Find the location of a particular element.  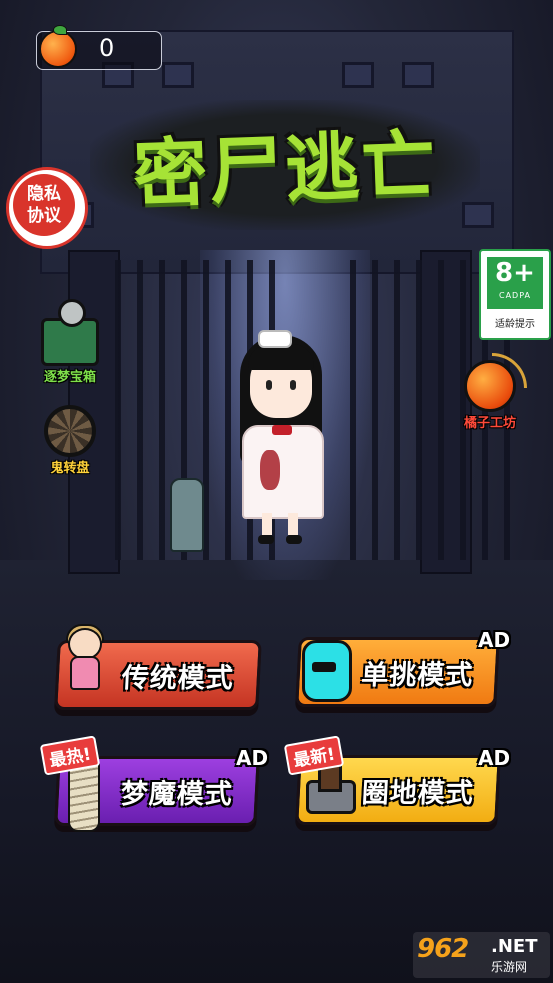

age-rating-value: 8+ is located at coordinates (515, 273).